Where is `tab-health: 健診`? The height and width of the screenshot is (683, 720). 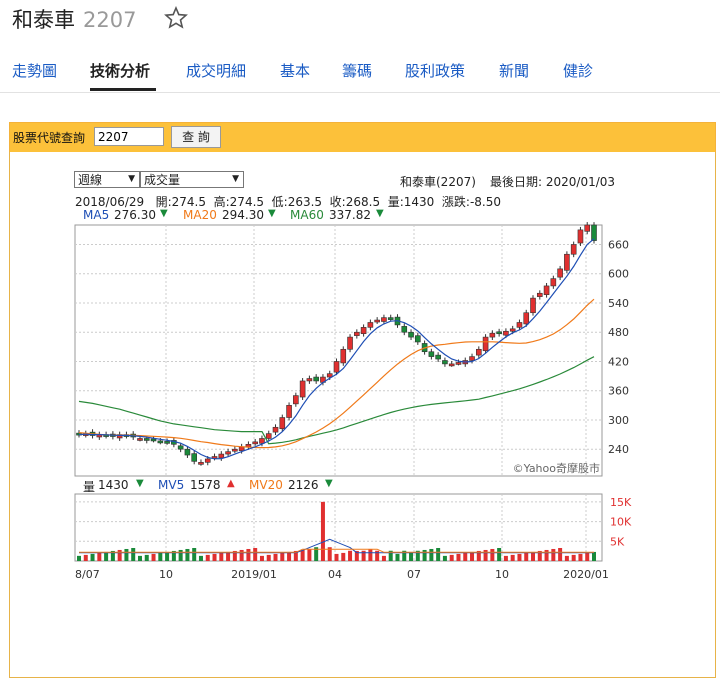
tab-health: 健診 is located at coordinates (578, 70).